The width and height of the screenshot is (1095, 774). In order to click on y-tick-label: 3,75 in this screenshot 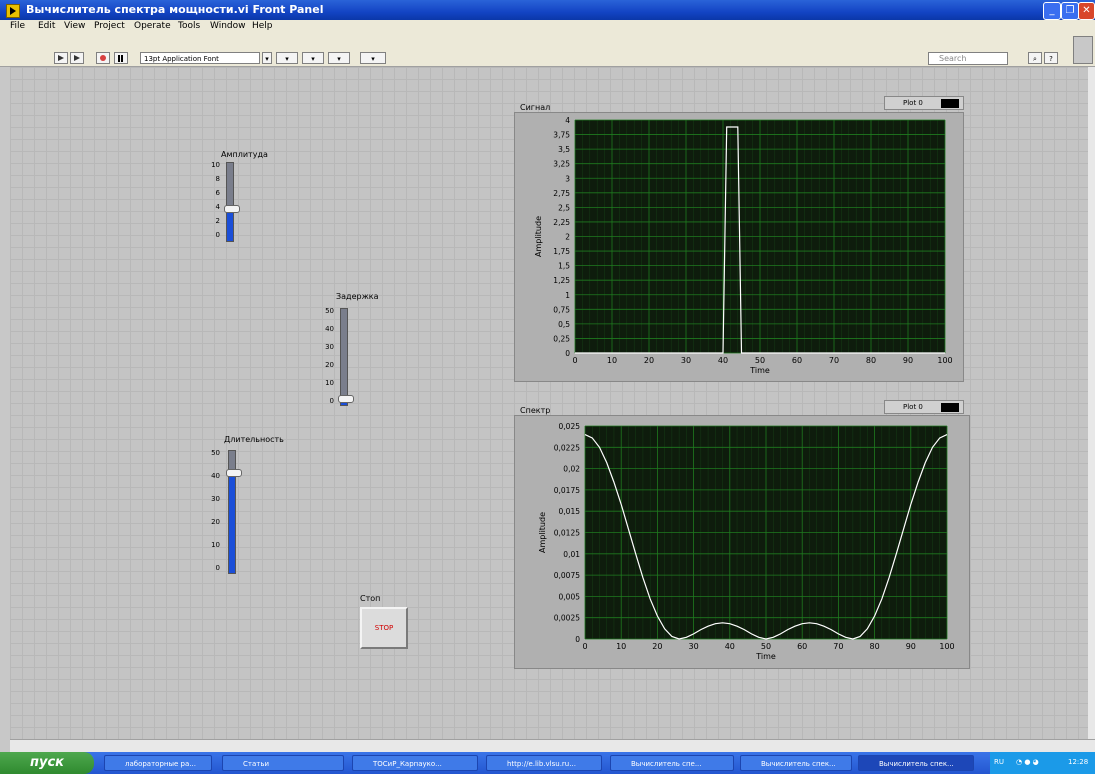, I will do `click(561, 135)`.